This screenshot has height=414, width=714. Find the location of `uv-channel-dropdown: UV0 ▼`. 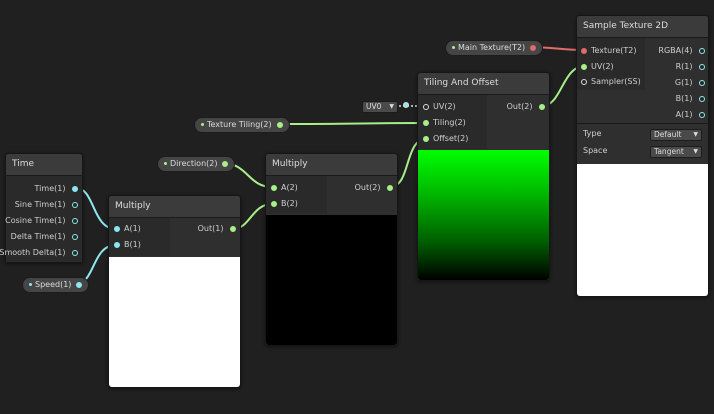

uv-channel-dropdown: UV0 ▼ is located at coordinates (380, 107).